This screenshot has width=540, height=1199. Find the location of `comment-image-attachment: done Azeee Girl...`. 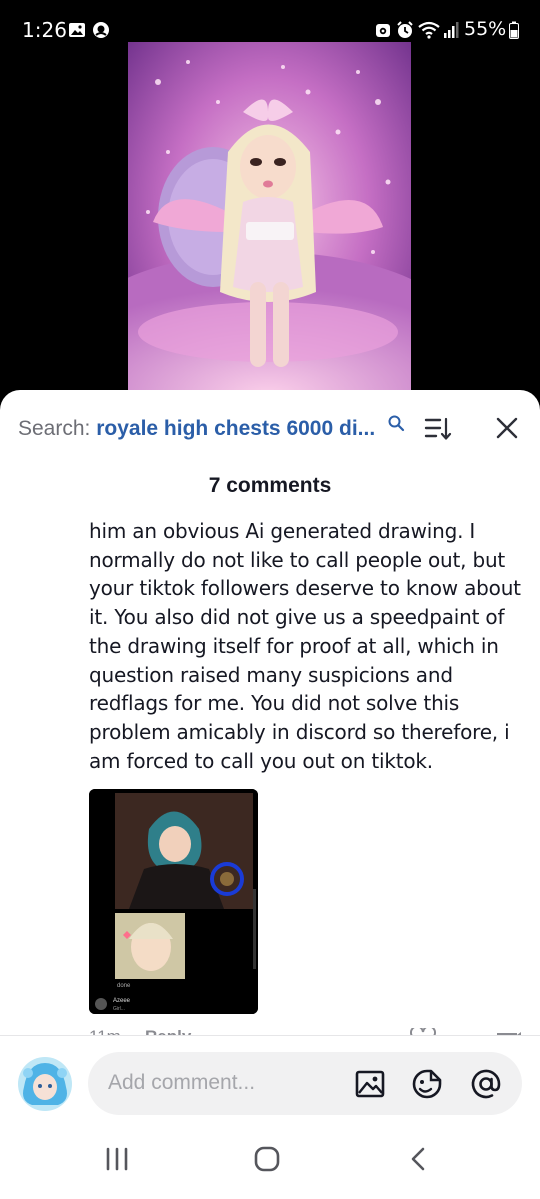

comment-image-attachment: done Azeee Girl... is located at coordinates (173, 901).